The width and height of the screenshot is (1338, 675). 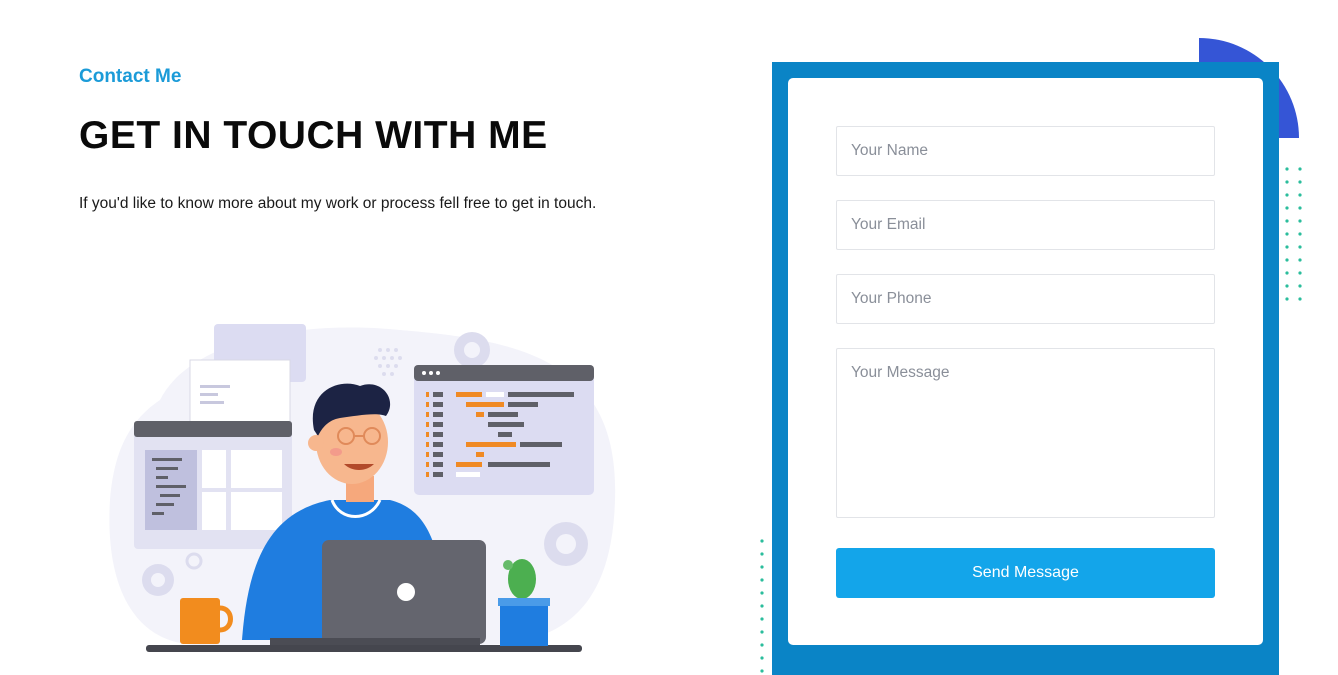 I want to click on page-title: GET IN TOUCH WITH ME, so click(x=313, y=135).